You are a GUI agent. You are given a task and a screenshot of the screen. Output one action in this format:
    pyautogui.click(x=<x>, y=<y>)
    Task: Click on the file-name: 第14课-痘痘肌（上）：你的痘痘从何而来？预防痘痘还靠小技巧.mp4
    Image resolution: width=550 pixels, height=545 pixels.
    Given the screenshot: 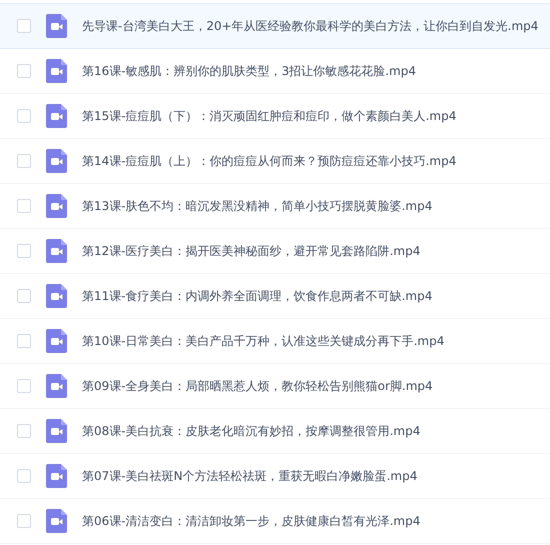 What is the action you would take?
    pyautogui.click(x=269, y=161)
    